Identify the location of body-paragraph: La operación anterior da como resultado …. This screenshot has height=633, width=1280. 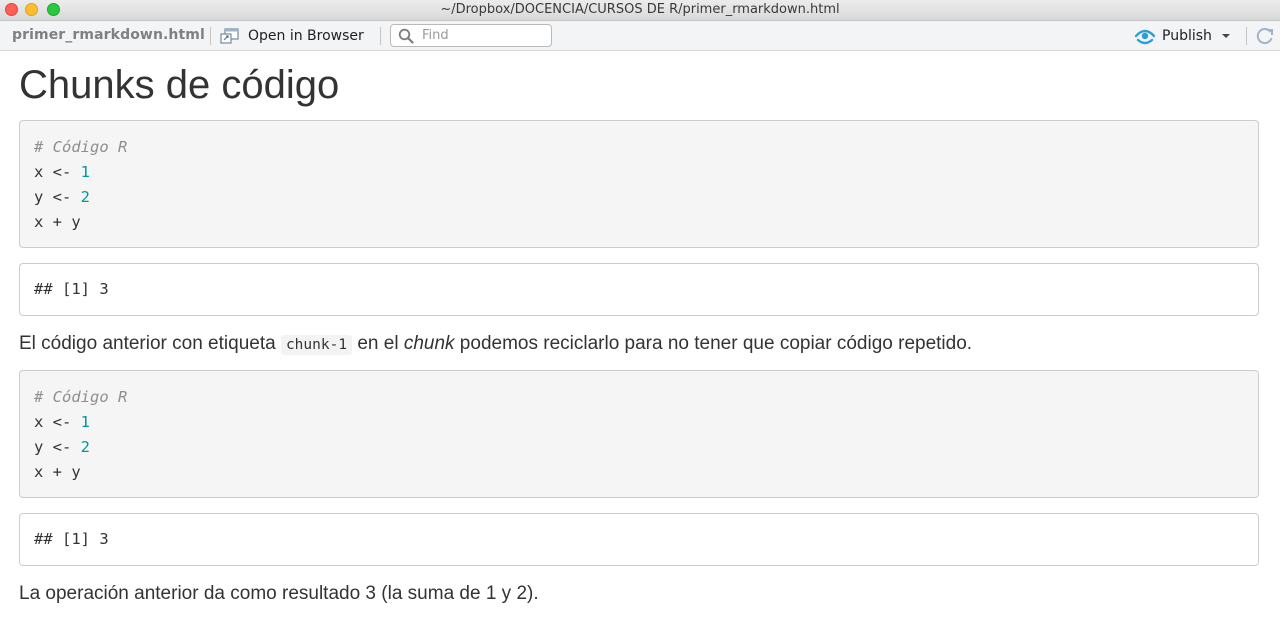
(279, 593).